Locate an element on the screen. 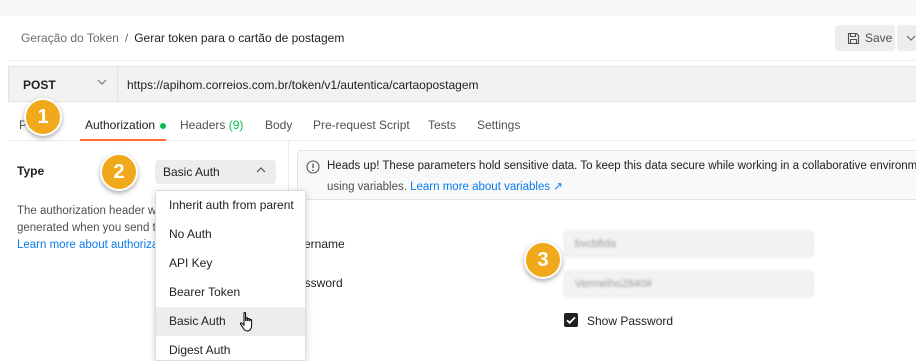 This screenshot has height=361, width=916. breadcrumb-parent: Geração do Token is located at coordinates (70, 38).